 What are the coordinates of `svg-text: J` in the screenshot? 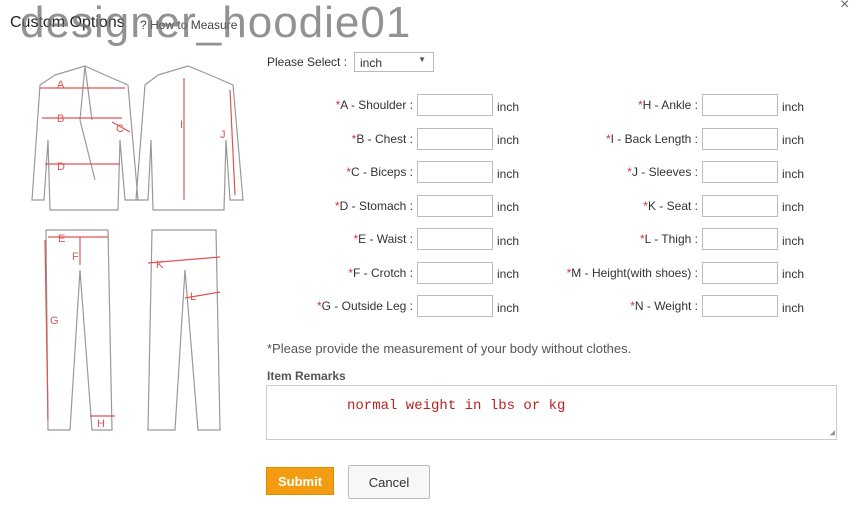 It's located at (223, 135).